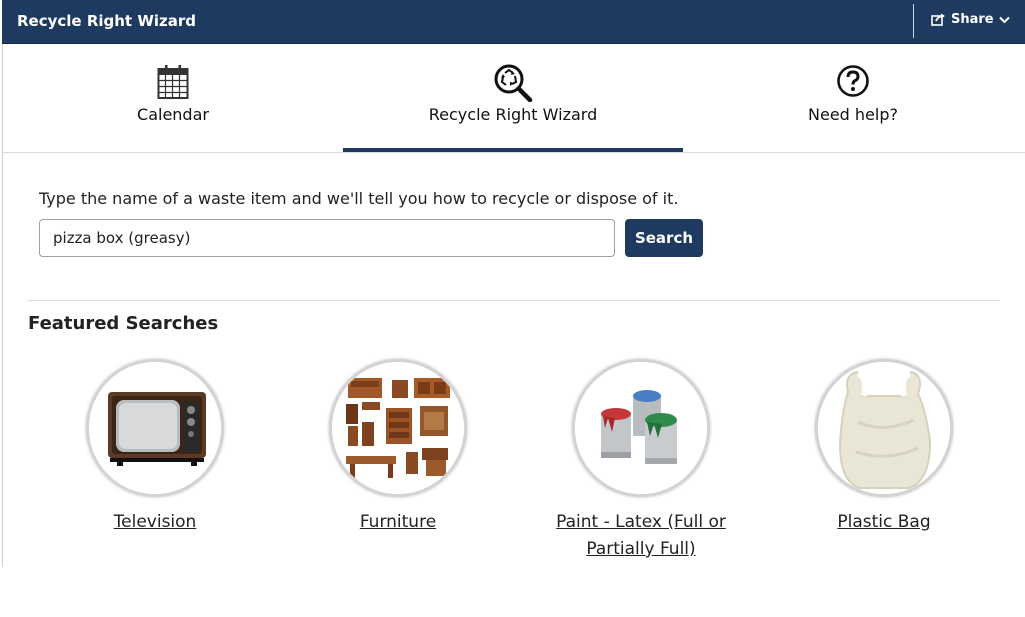  What do you see at coordinates (913, 21) in the screenshot?
I see `topbar-divider` at bounding box center [913, 21].